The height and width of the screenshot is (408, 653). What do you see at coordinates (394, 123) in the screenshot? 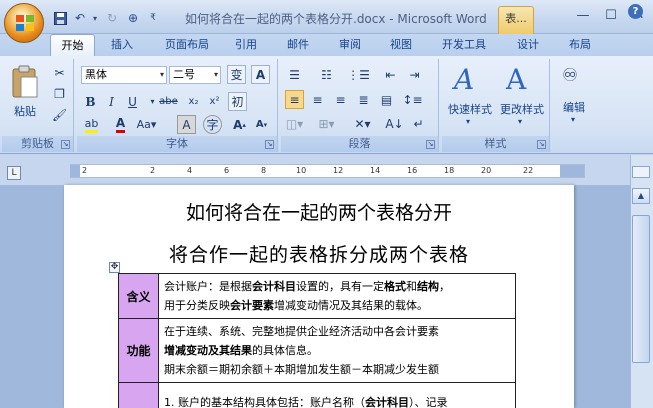
I see `sort-icon: A↓` at bounding box center [394, 123].